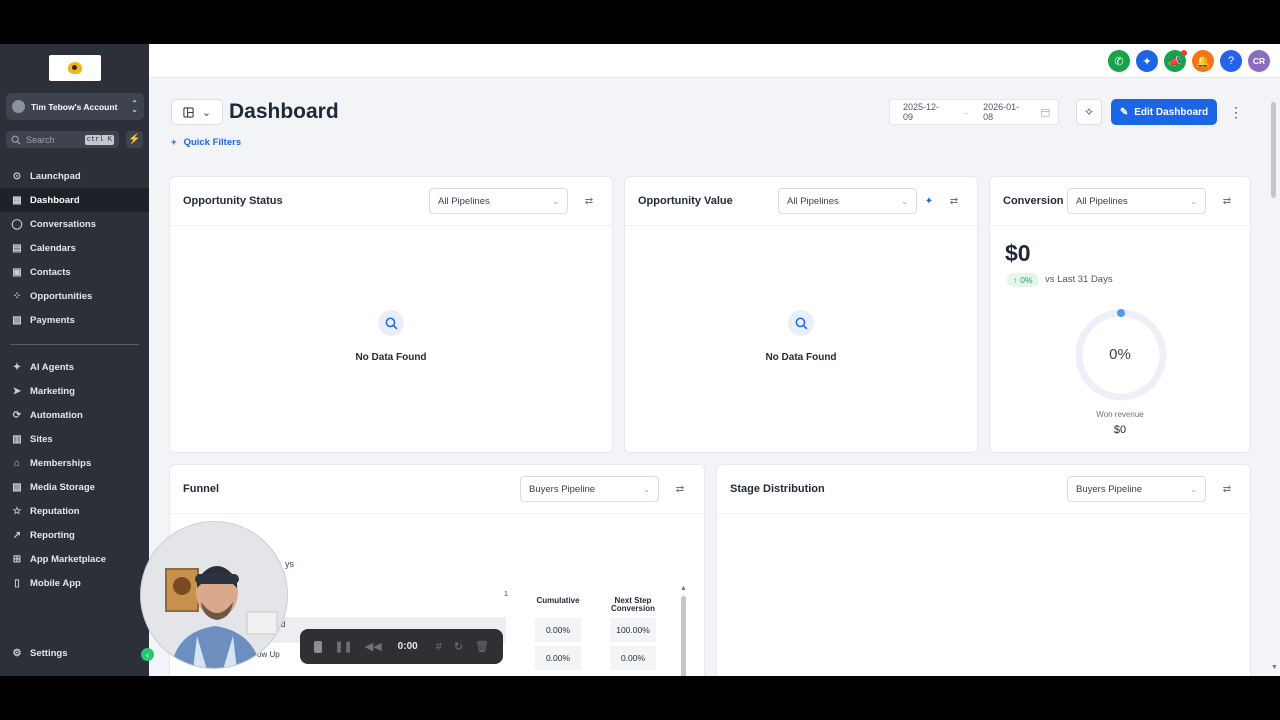 This screenshot has height=720, width=1280. I want to click on funnel-scrollbar, so click(683, 636).